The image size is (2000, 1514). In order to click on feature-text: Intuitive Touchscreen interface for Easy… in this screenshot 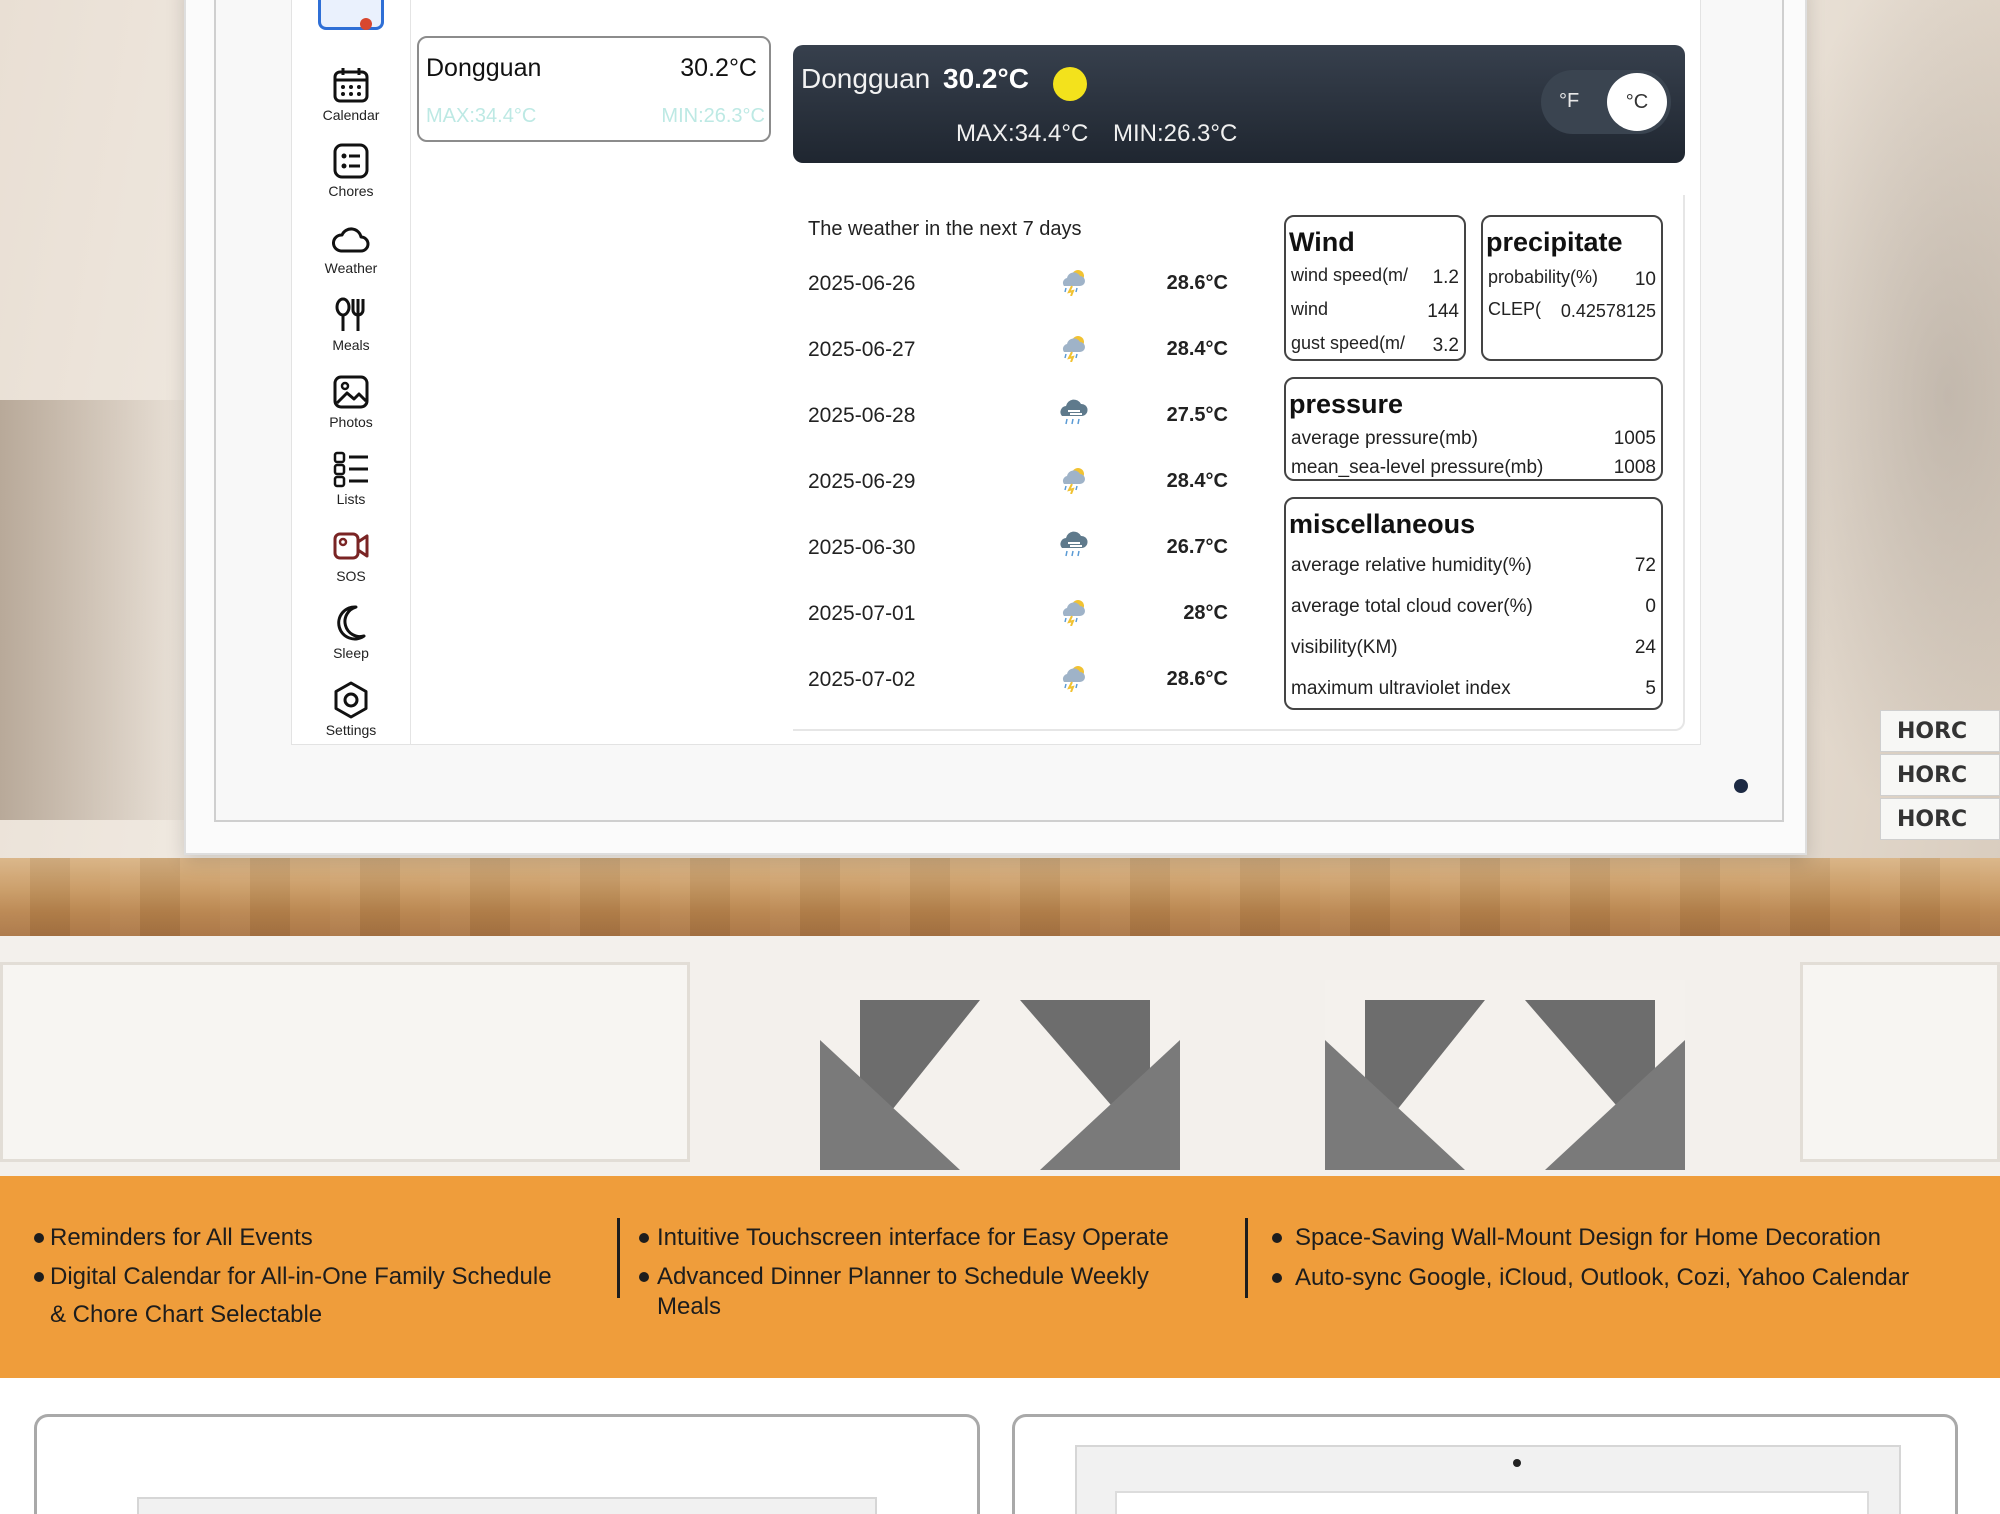, I will do `click(913, 1237)`.